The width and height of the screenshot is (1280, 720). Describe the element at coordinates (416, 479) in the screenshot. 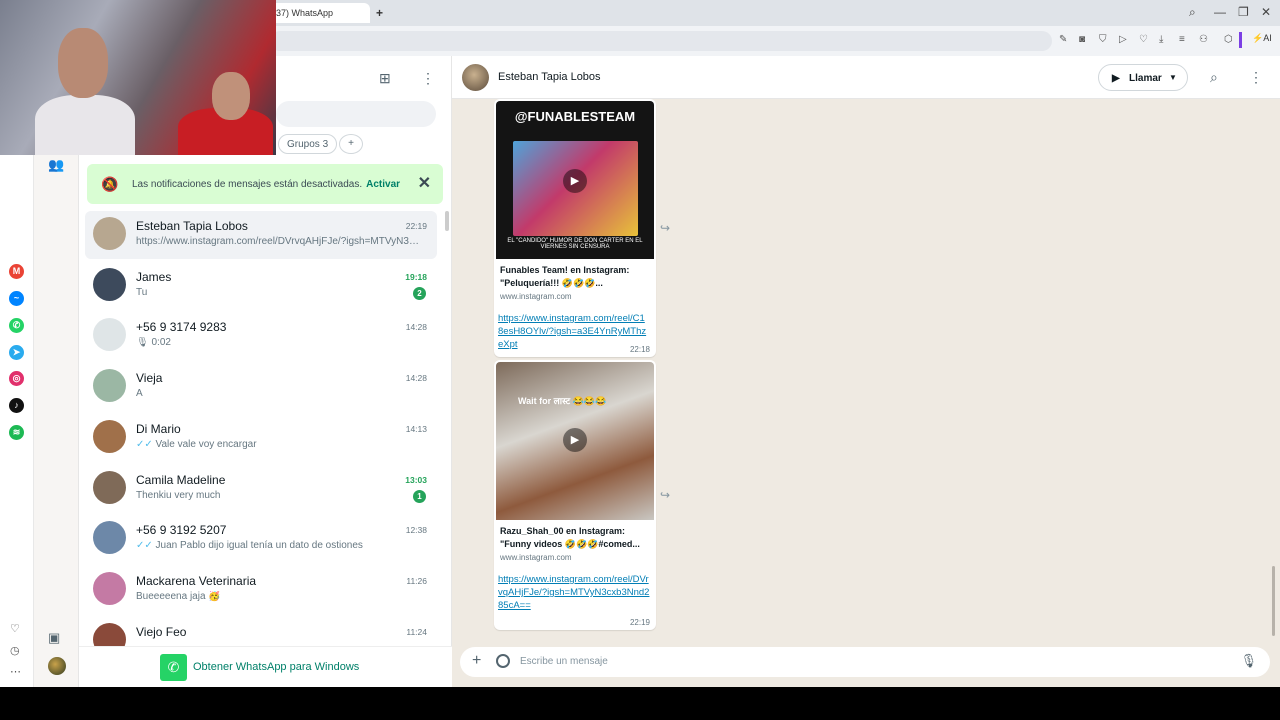

I see `chat-time: 13:03` at that location.